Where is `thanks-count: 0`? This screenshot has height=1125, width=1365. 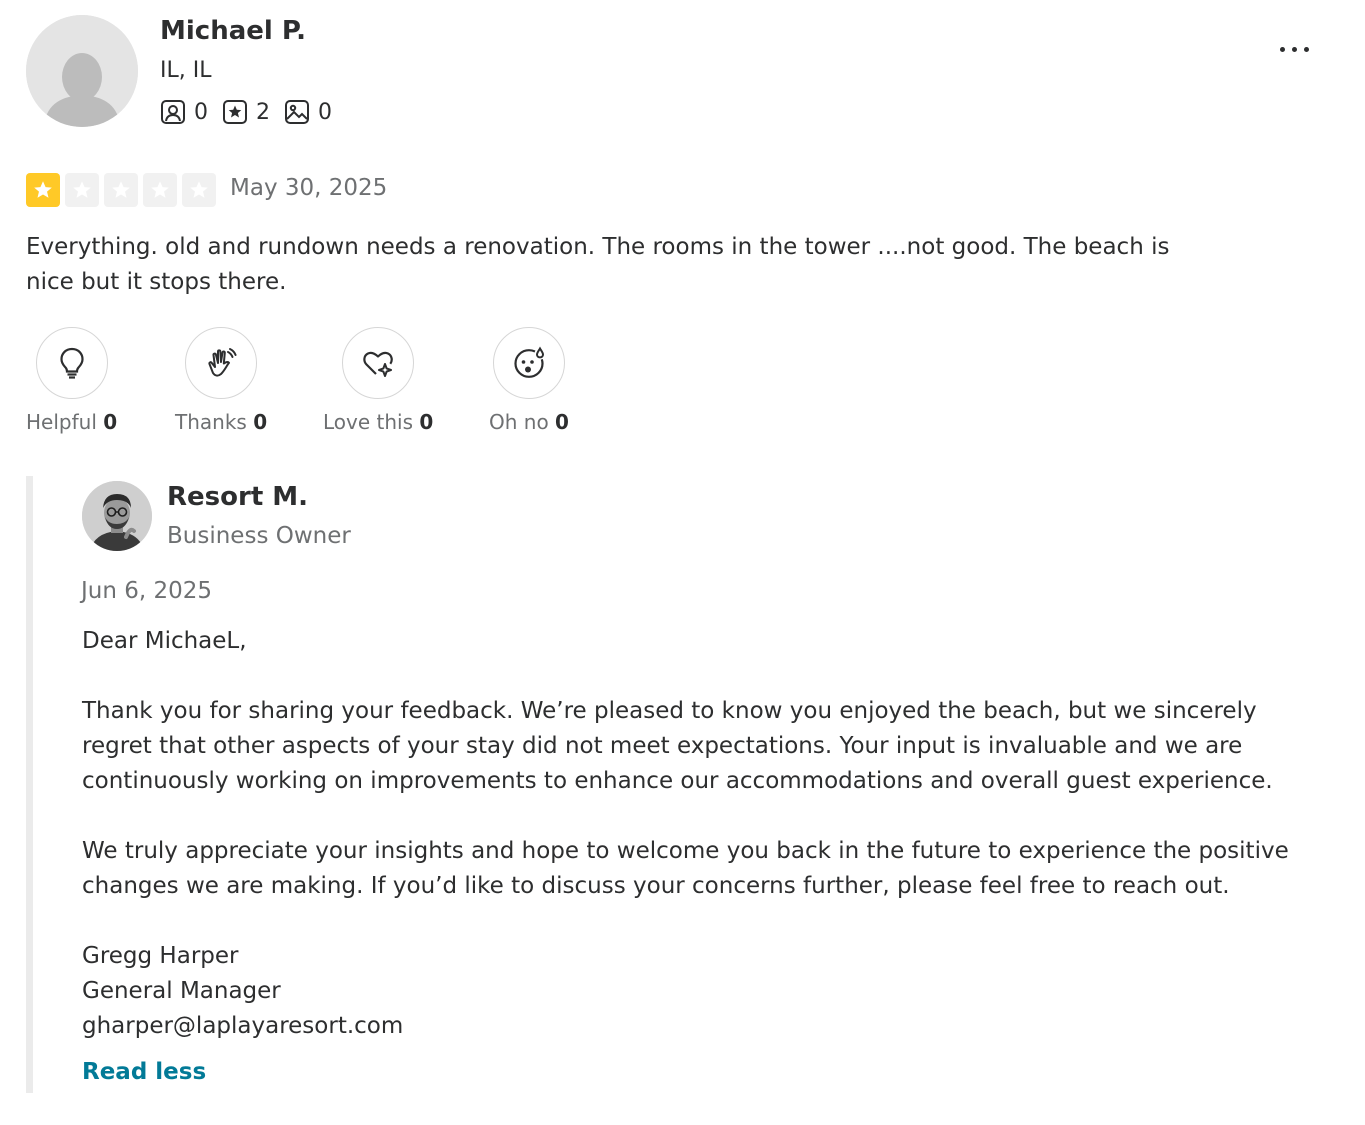
thanks-count: 0 is located at coordinates (260, 422).